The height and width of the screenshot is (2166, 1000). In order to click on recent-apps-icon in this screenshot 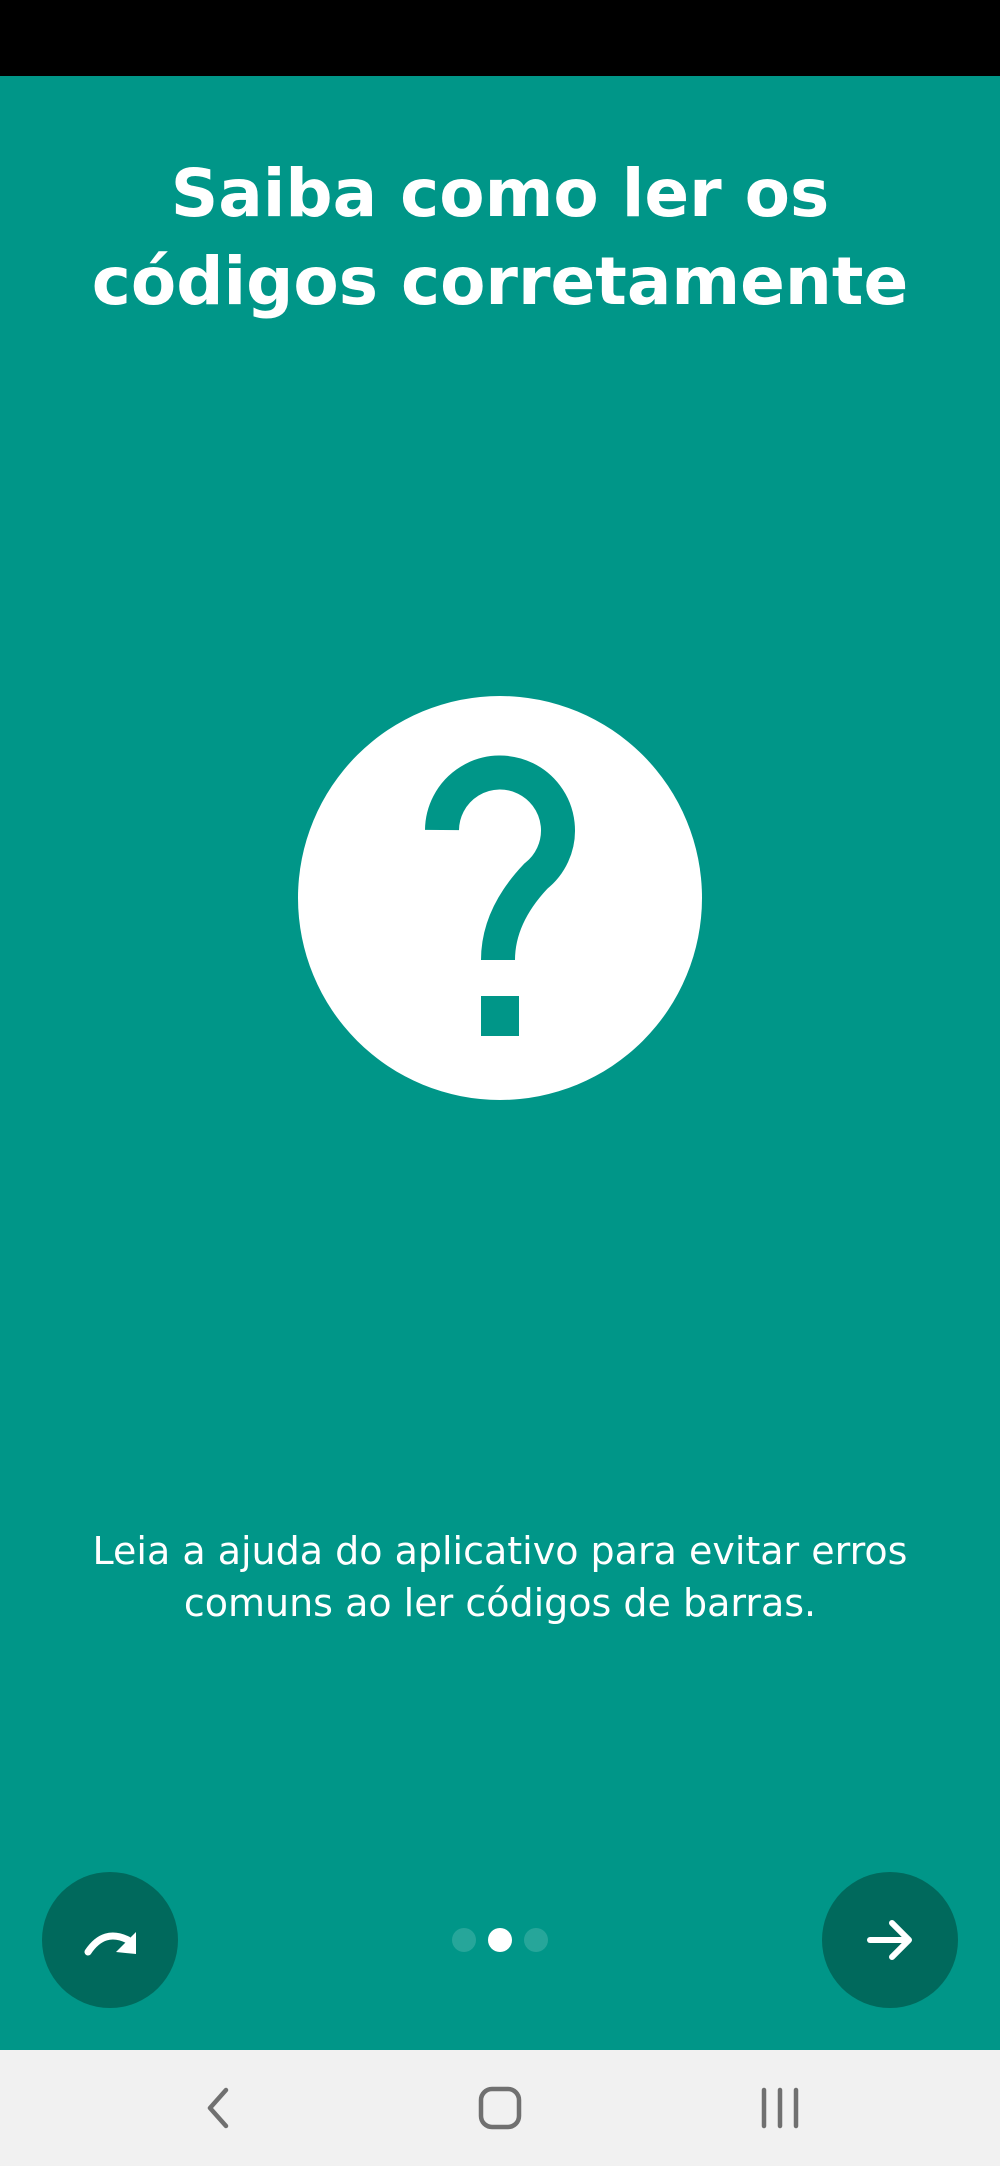, I will do `click(780, 2108)`.